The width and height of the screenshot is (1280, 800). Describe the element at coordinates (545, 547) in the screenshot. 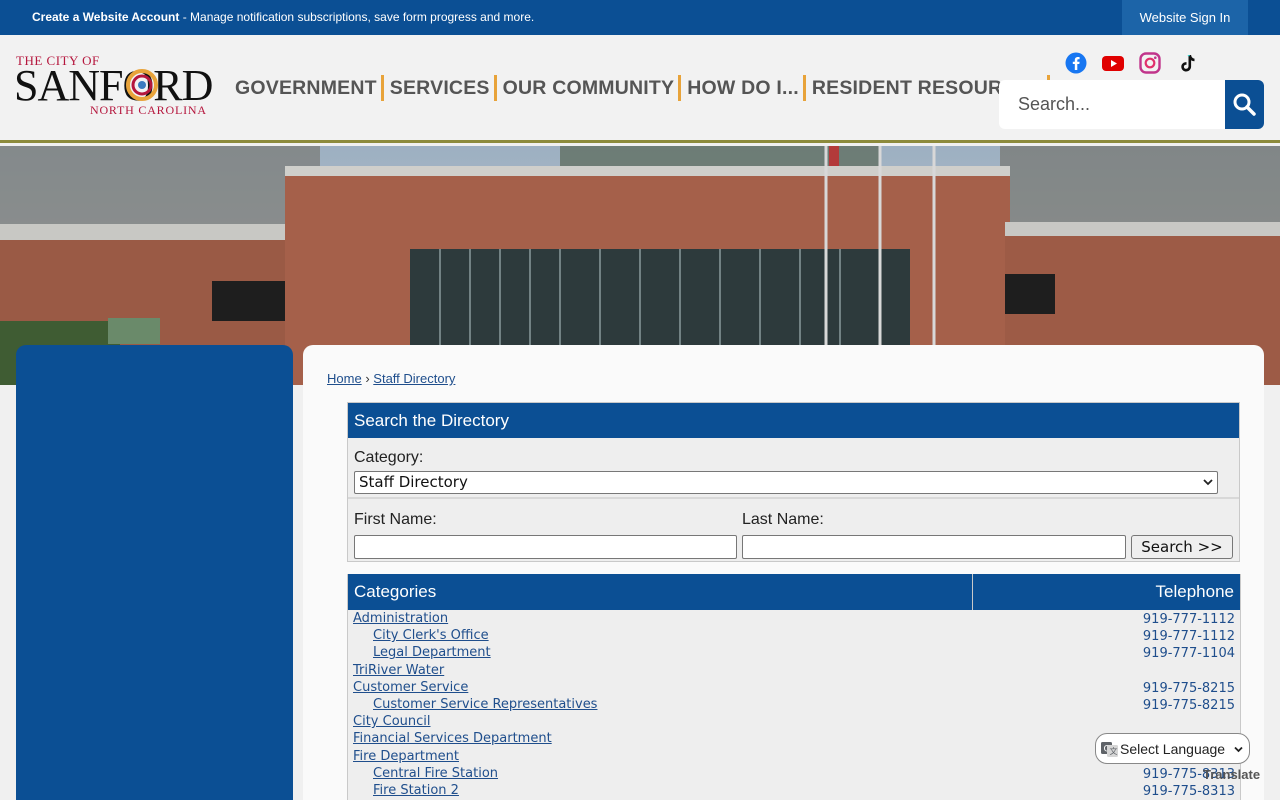

I see `first-name-input` at that location.